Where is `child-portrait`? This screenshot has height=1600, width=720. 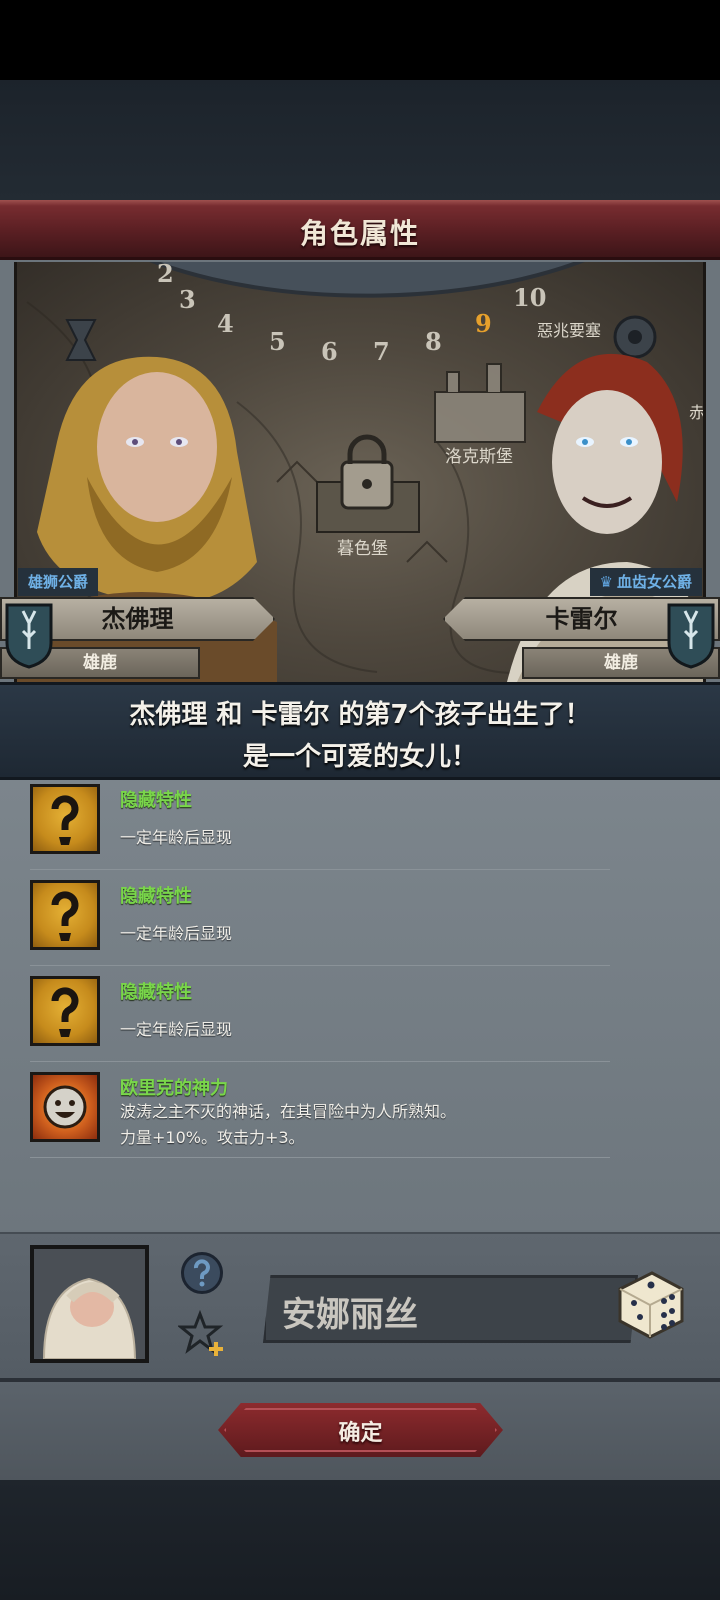
child-portrait is located at coordinates (89, 1304).